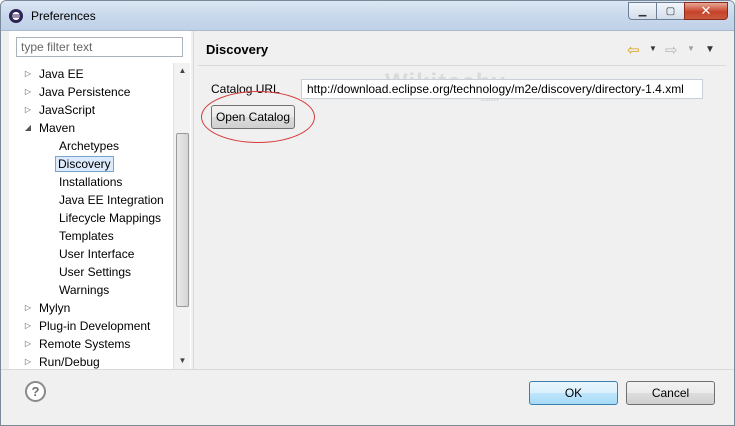 The height and width of the screenshot is (426, 735). Describe the element at coordinates (653, 48) in the screenshot. I see `back-menu-icon: ▼` at that location.